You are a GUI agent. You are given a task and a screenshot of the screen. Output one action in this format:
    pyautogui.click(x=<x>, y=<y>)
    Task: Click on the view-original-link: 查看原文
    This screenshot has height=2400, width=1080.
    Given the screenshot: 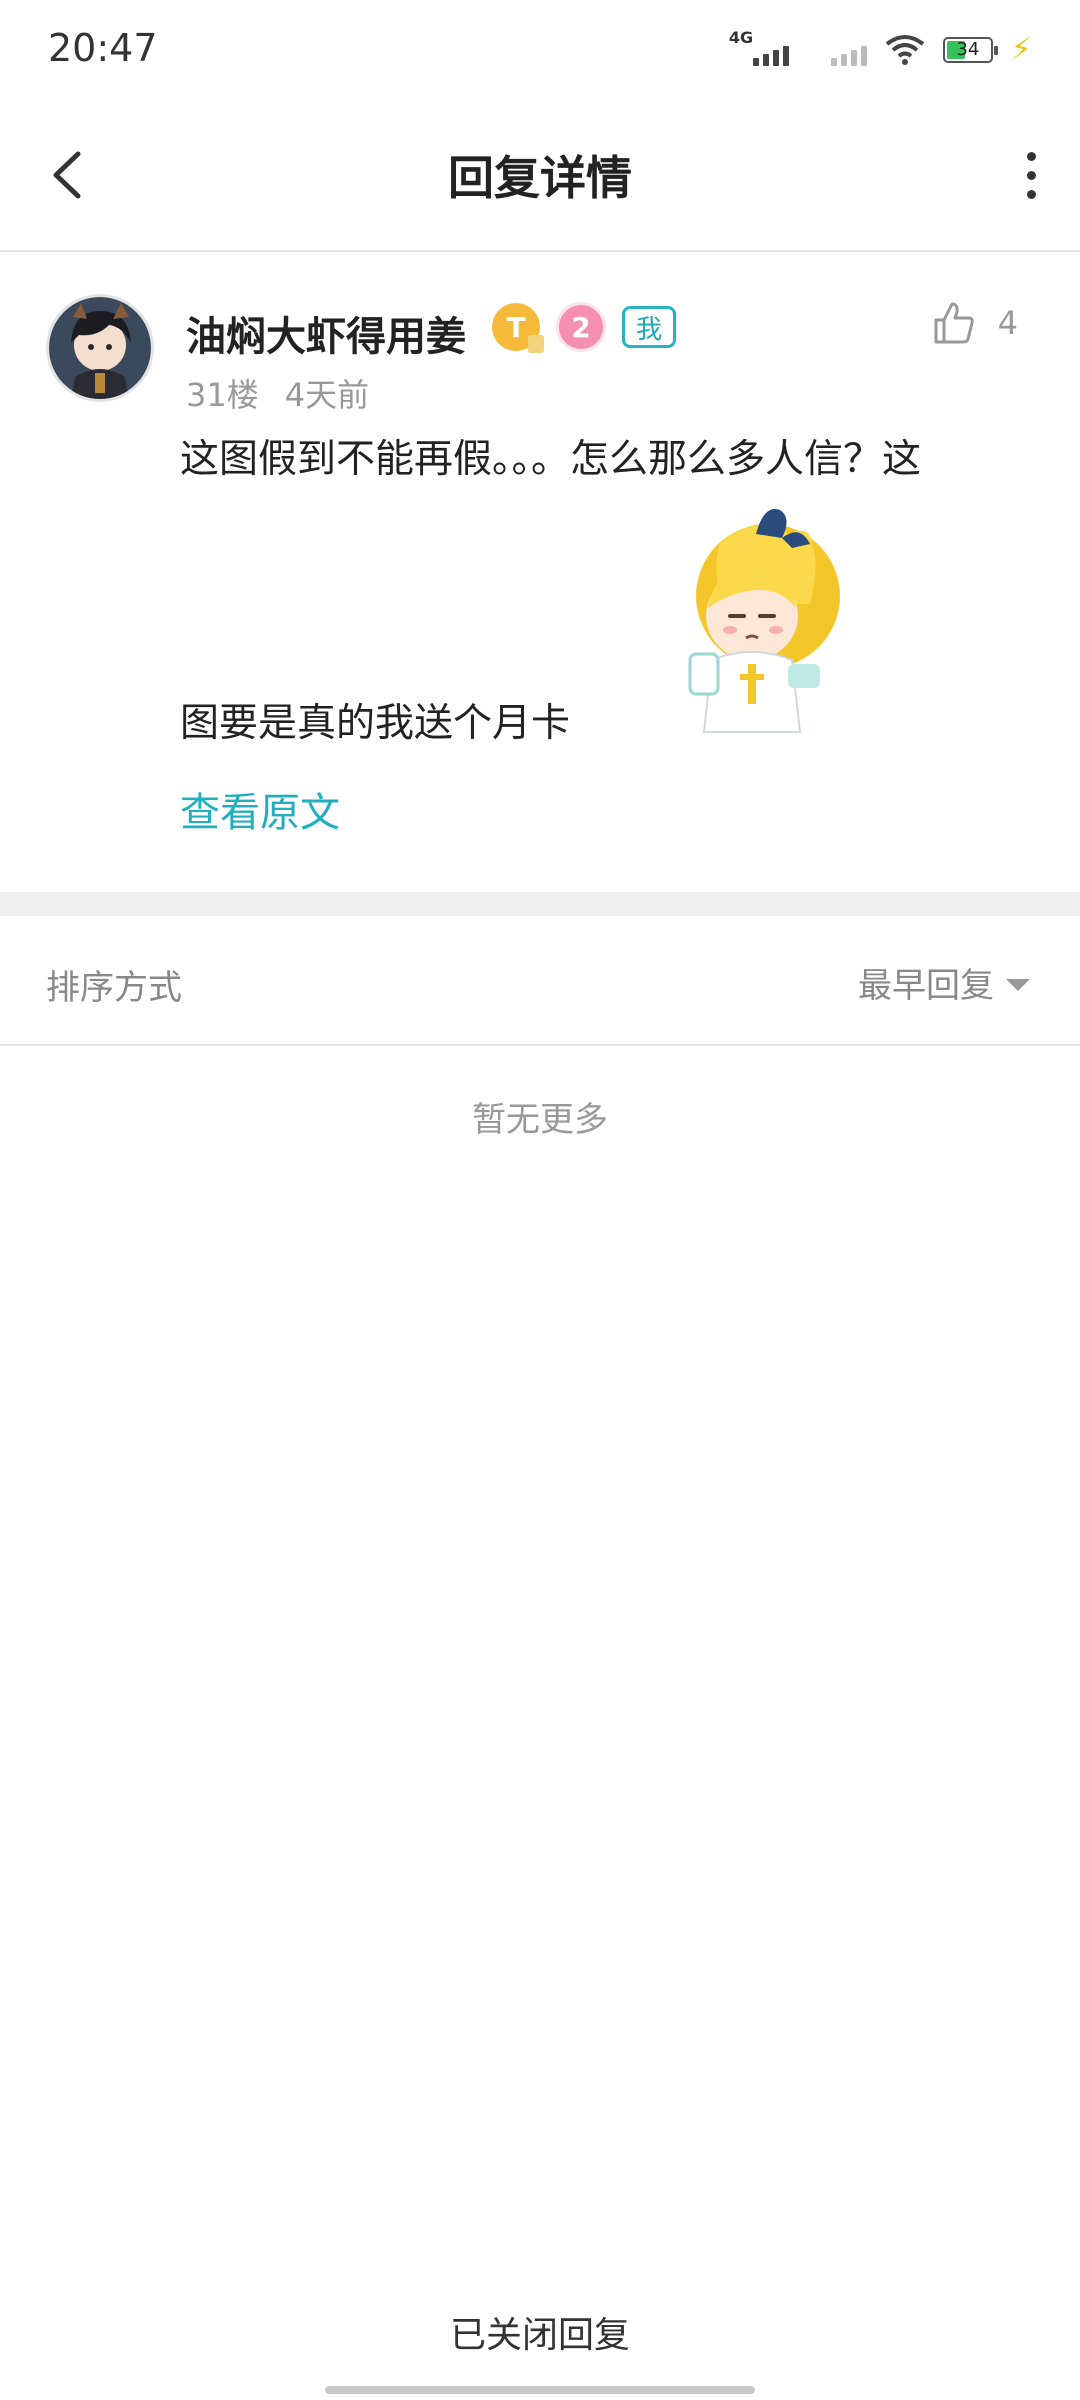 What is the action you would take?
    pyautogui.click(x=260, y=809)
    